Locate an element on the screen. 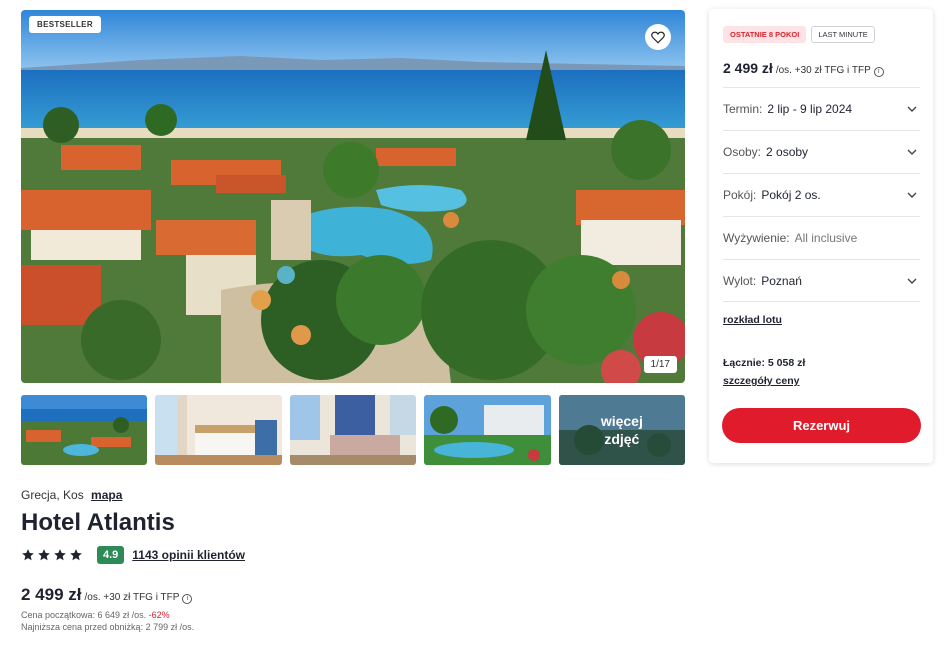  thumbnail-resort-image is located at coordinates (84, 430).